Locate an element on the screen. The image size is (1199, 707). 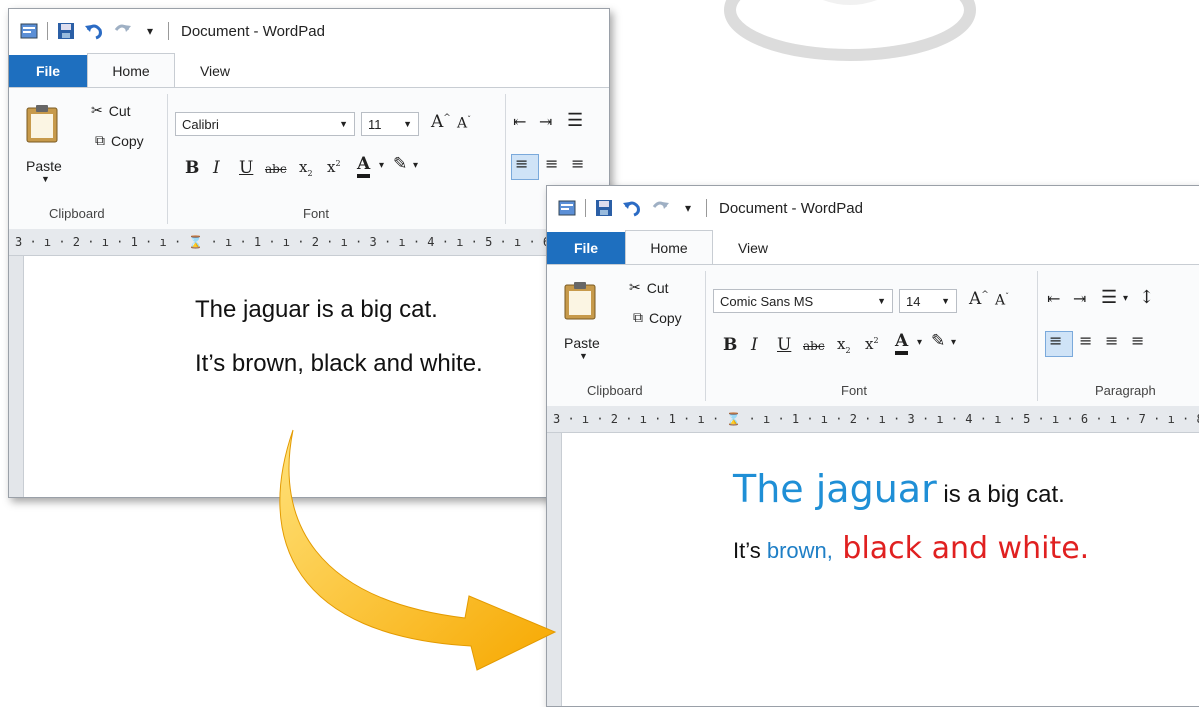
font-size-select: 14 ▼ is located at coordinates (928, 301).